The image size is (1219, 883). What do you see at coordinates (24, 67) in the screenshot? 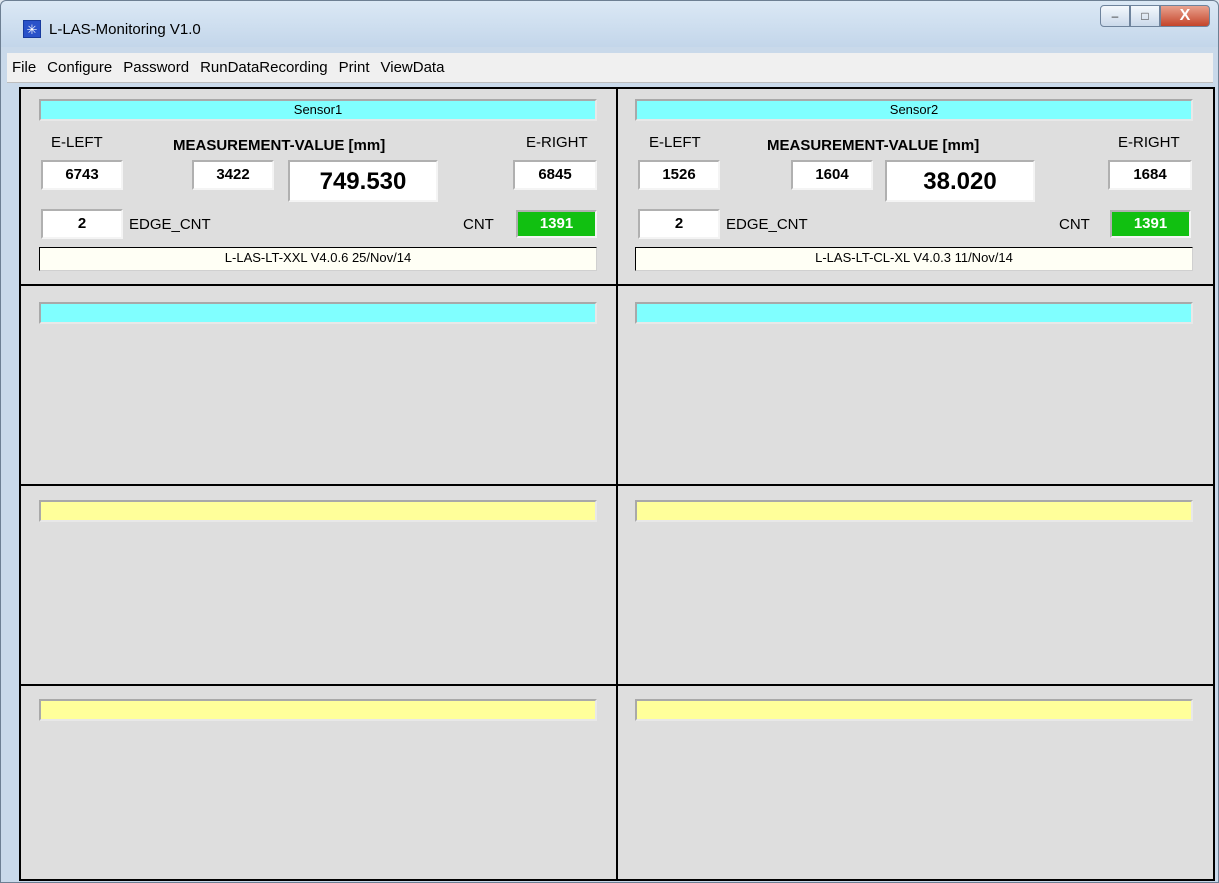
I see `menu-file: File` at bounding box center [24, 67].